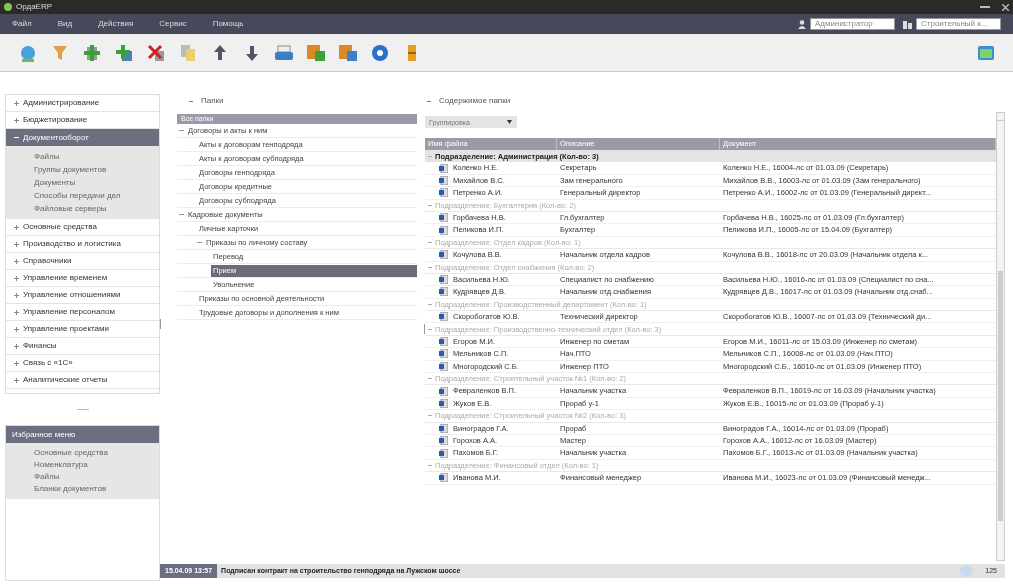 This screenshot has width=1013, height=584. What do you see at coordinates (77, 195) in the screenshot?
I see `submenu-item: Способы передачи дел` at bounding box center [77, 195].